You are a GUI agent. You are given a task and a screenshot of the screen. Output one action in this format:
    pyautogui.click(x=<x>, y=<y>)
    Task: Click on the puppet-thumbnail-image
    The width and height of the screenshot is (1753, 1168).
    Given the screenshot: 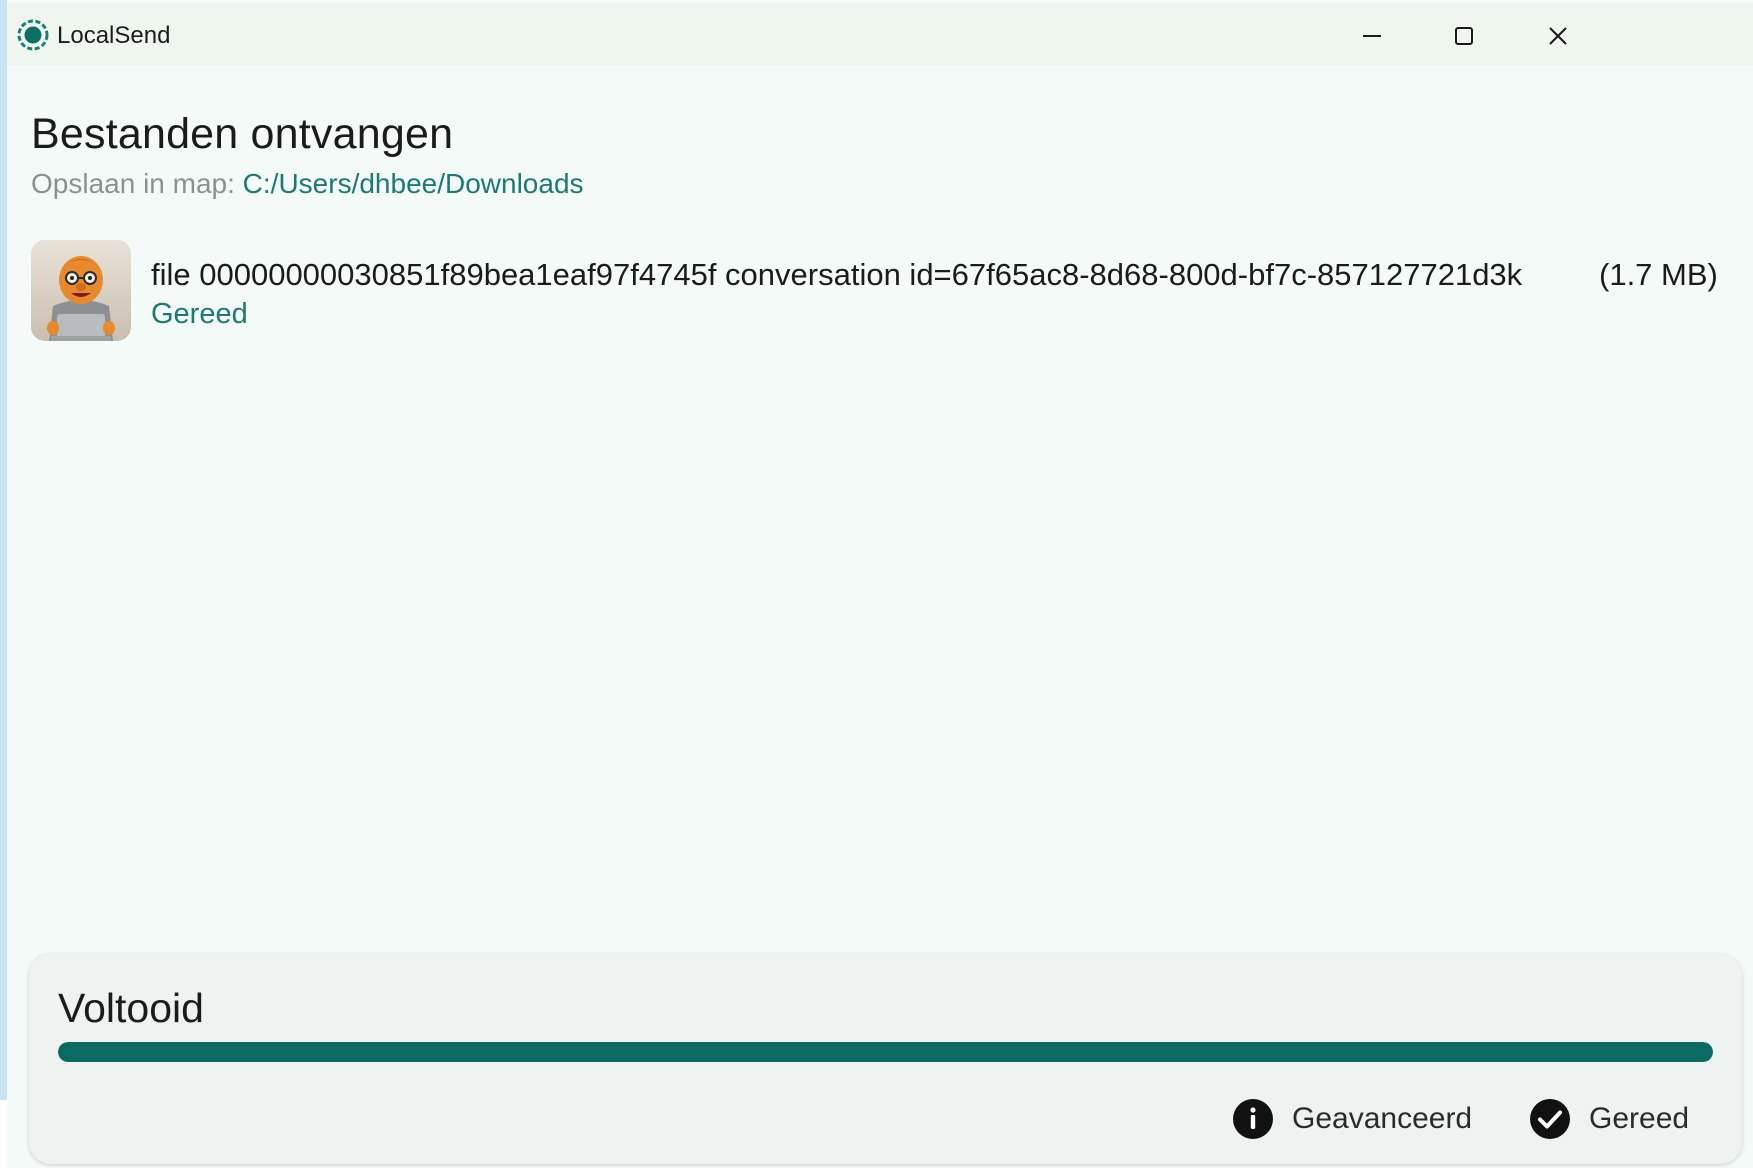 What is the action you would take?
    pyautogui.click(x=81, y=290)
    